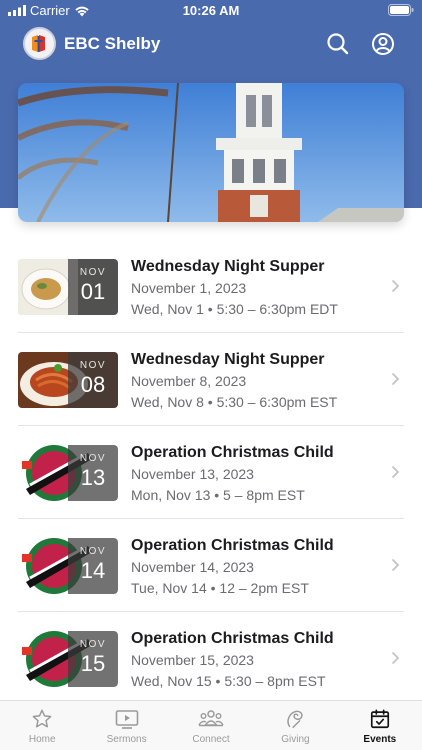 This screenshot has height=750, width=422. I want to click on event-time: Wed, Nov 8 • 5:30 – 6:30pm EST, so click(234, 402).